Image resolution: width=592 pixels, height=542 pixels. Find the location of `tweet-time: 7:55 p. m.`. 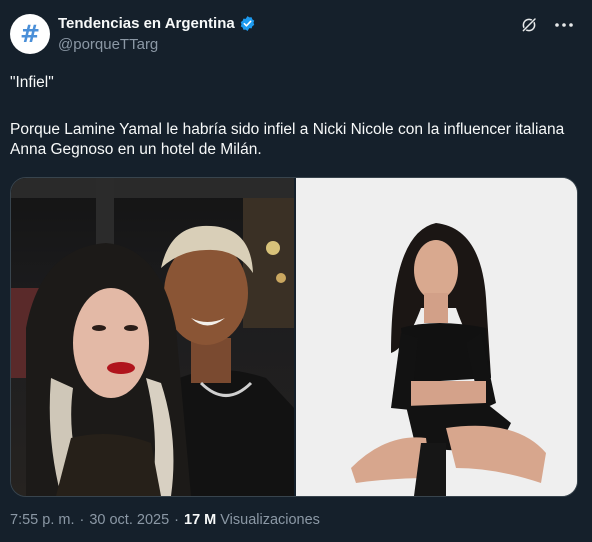

tweet-time: 7:55 p. m. is located at coordinates (42, 520).